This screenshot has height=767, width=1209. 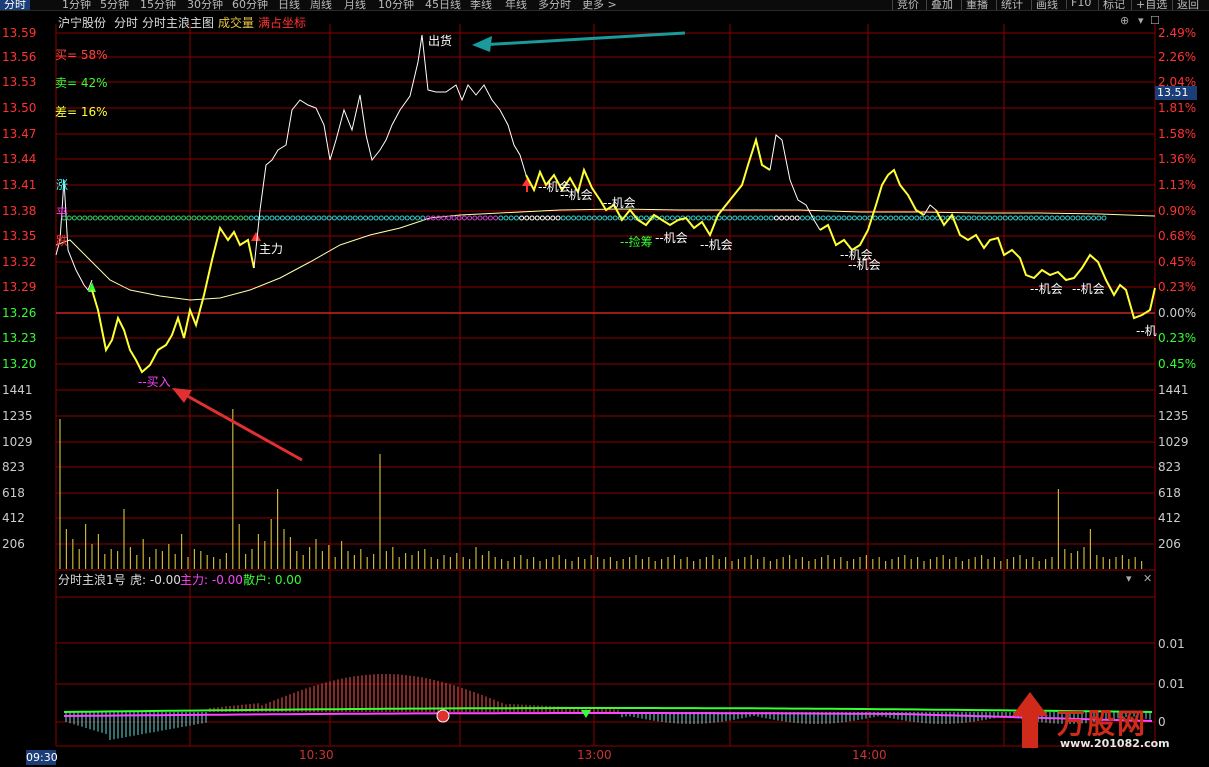 I want to click on price-axis-tick: 13.59, so click(x=19, y=33).